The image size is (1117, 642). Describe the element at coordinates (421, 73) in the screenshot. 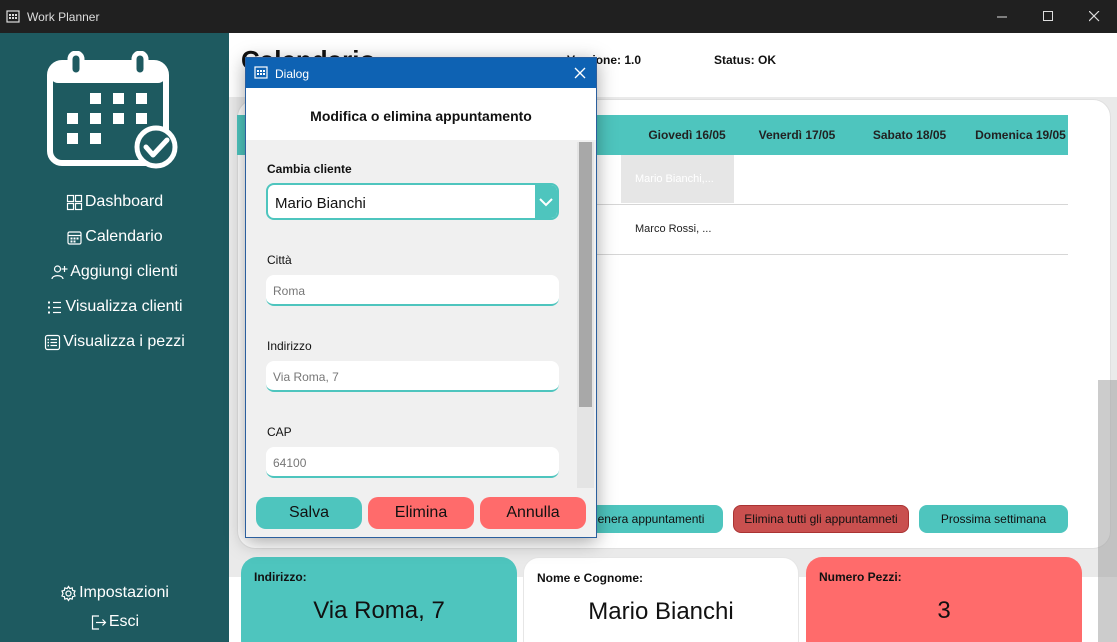

I see `dialog-title-bar: Dialog` at that location.